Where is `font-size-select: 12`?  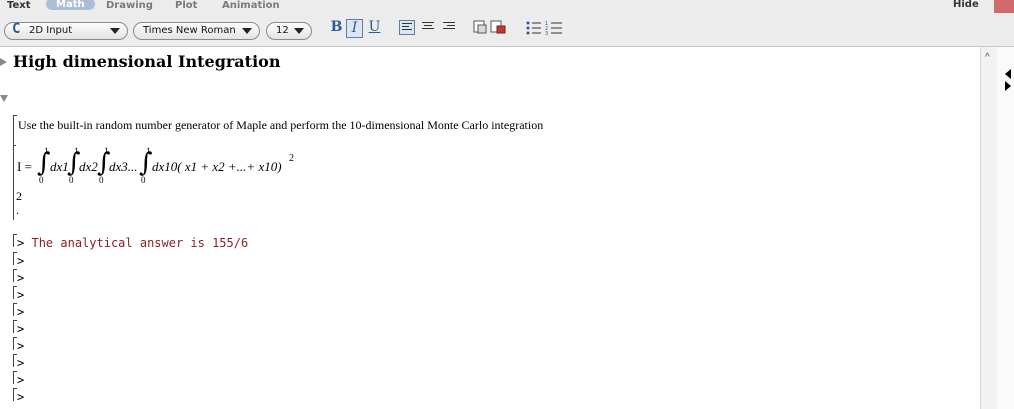
font-size-select: 12 is located at coordinates (289, 31).